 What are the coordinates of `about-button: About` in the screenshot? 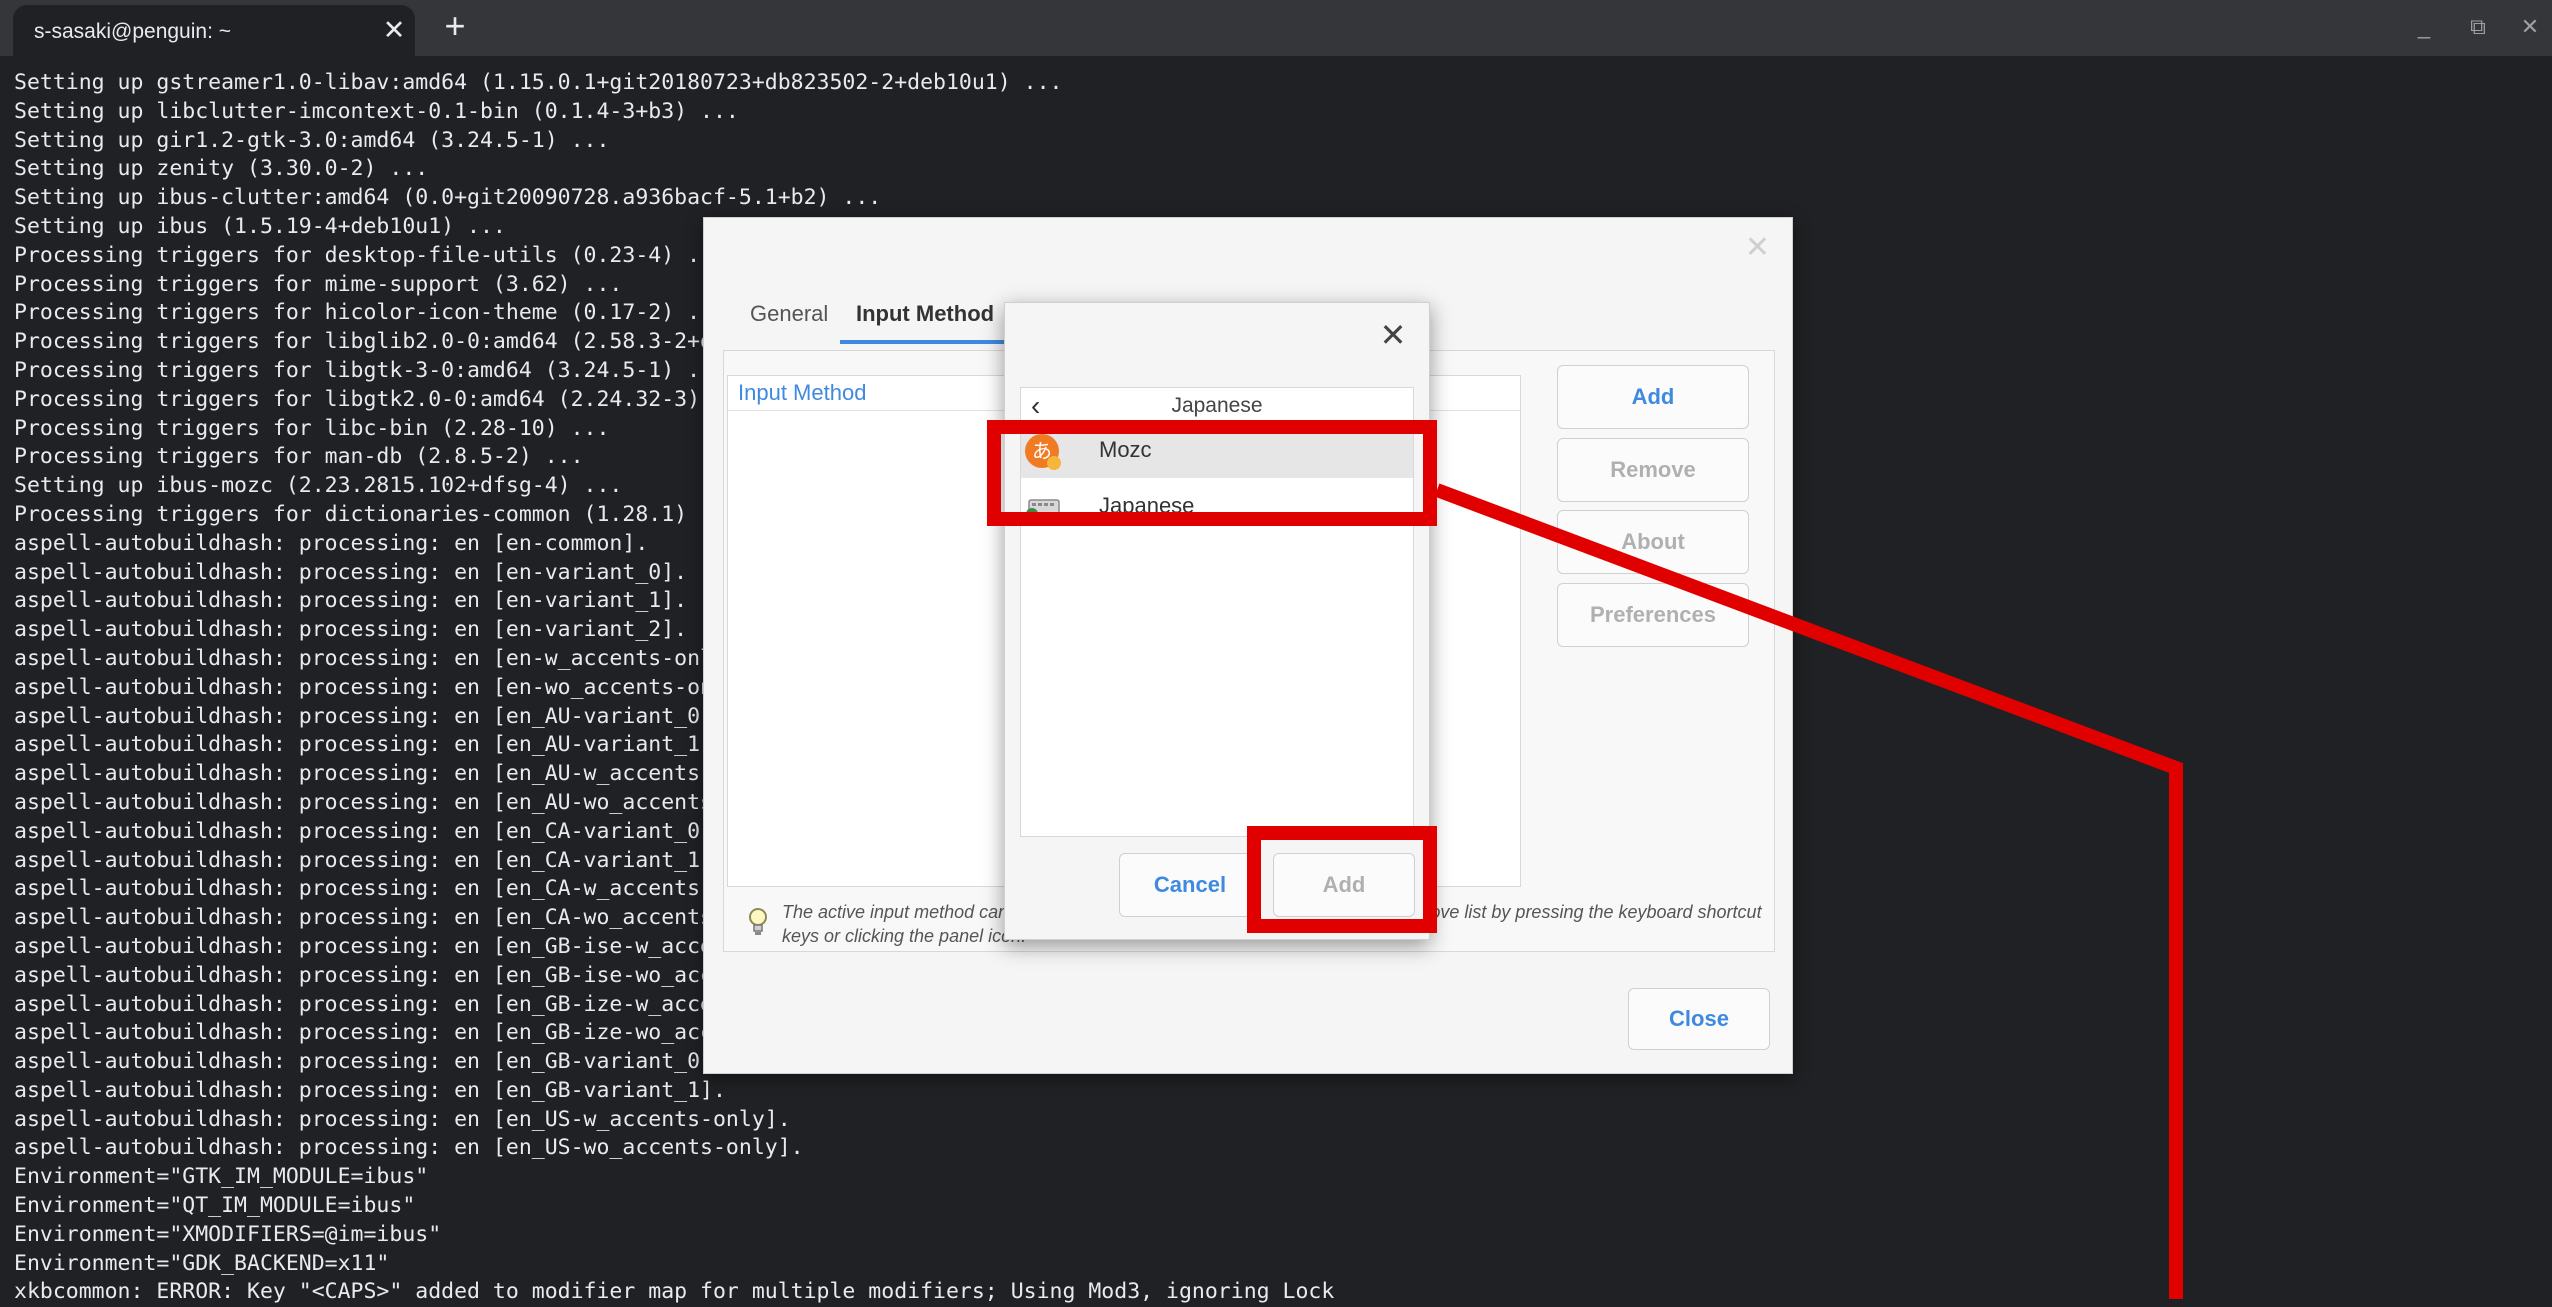 It's located at (1653, 542).